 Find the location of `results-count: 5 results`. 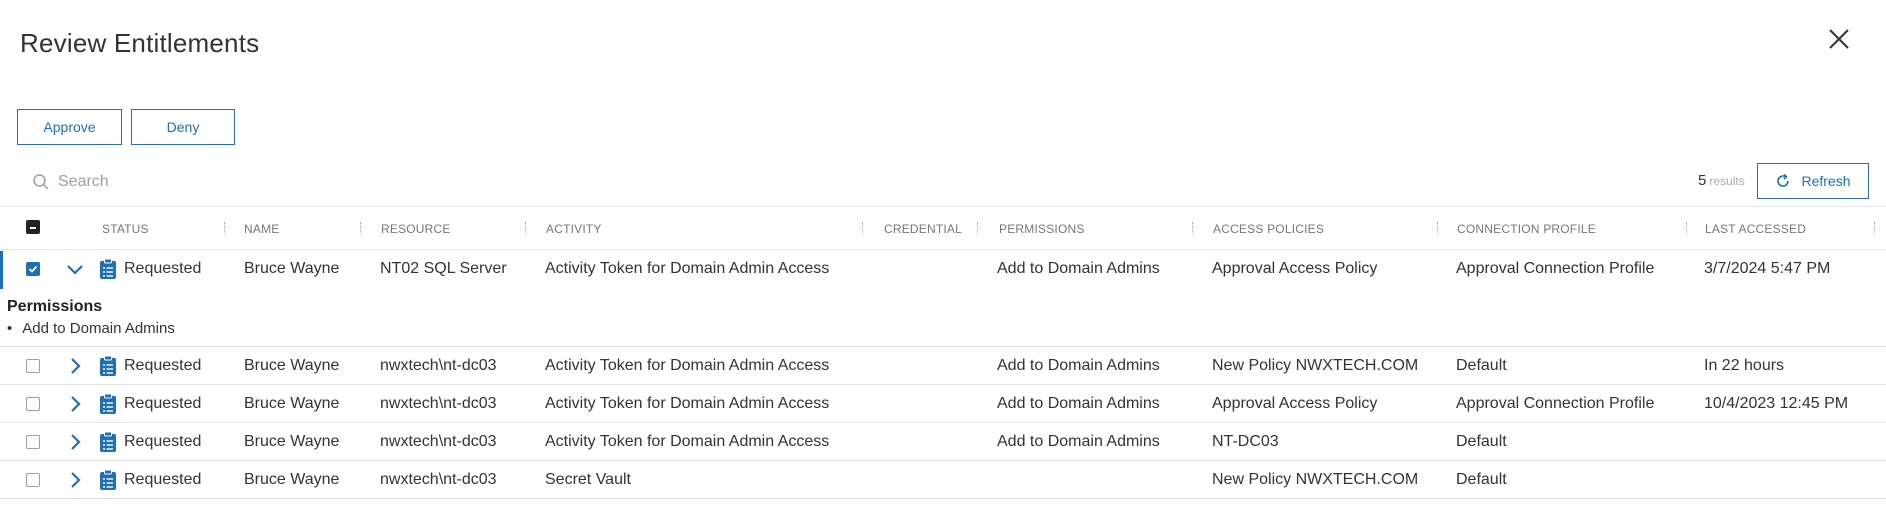

results-count: 5 results is located at coordinates (1721, 180).